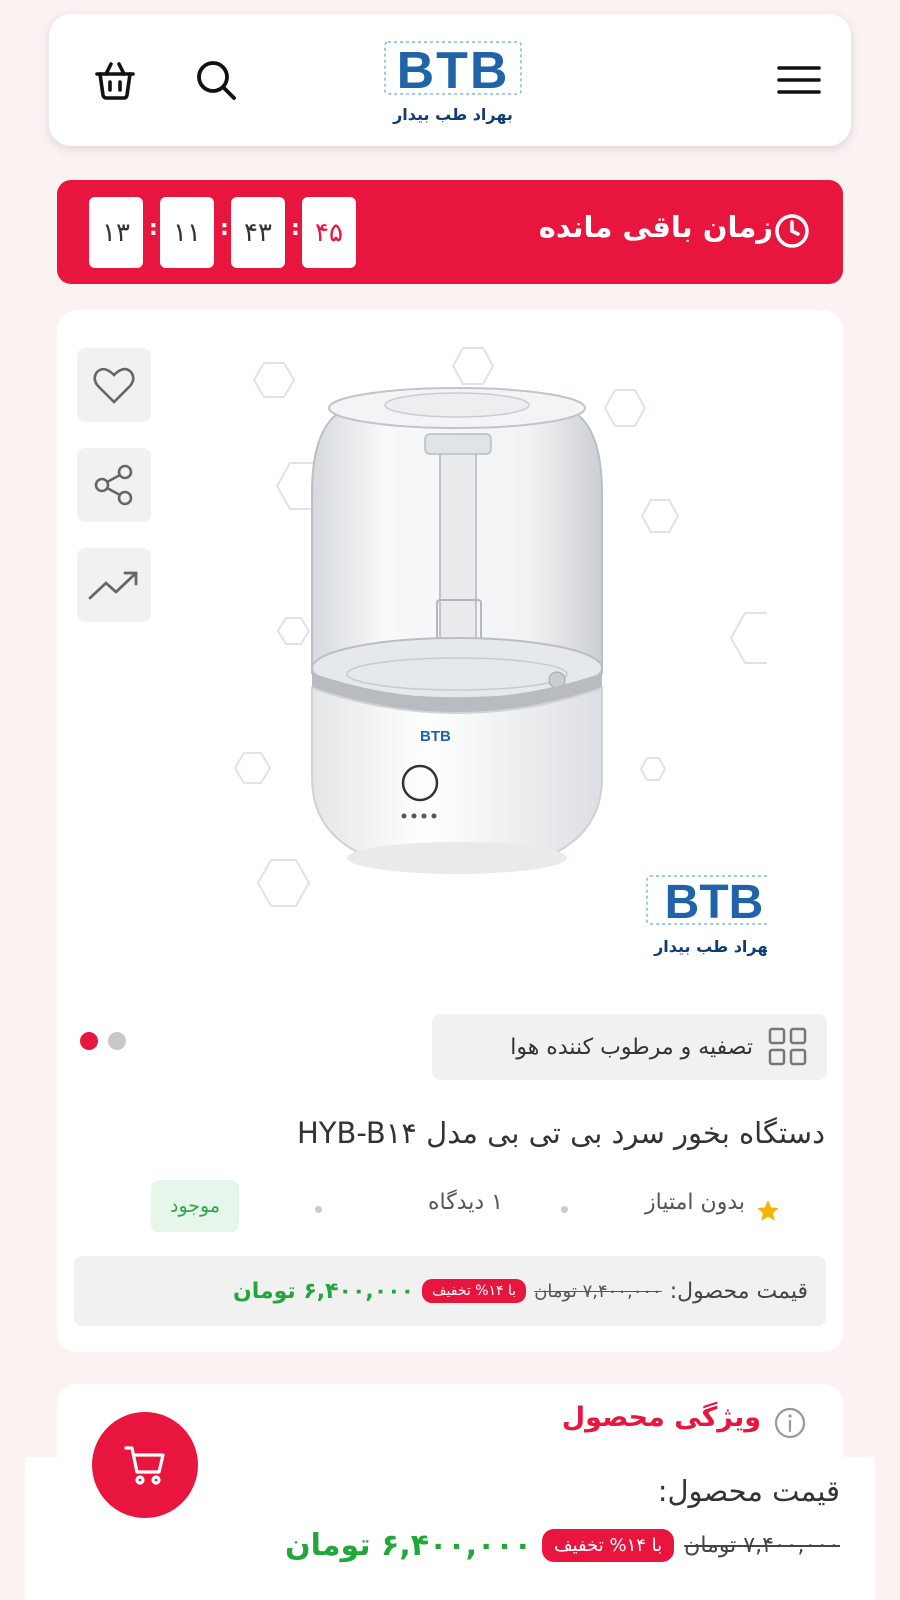  I want to click on countdown-hours: ۱۳, so click(116, 232).